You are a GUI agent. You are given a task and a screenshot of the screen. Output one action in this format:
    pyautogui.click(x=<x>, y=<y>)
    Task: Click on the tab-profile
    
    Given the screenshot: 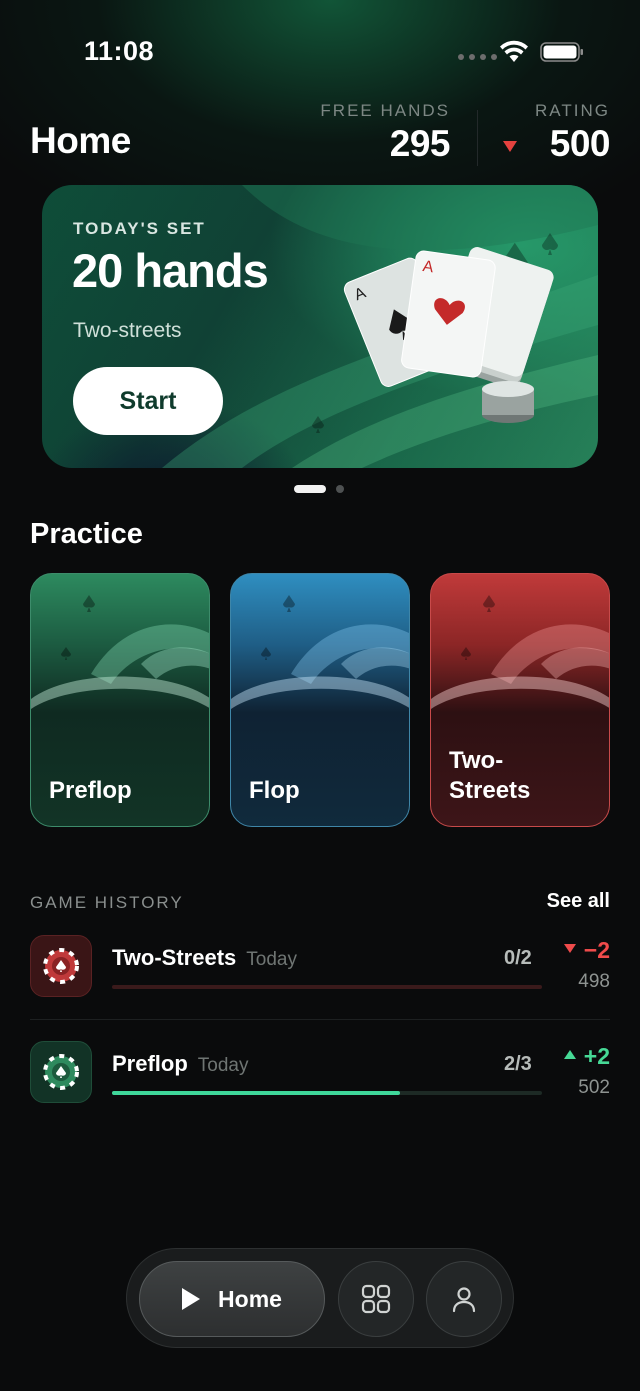 What is the action you would take?
    pyautogui.click(x=464, y=1299)
    